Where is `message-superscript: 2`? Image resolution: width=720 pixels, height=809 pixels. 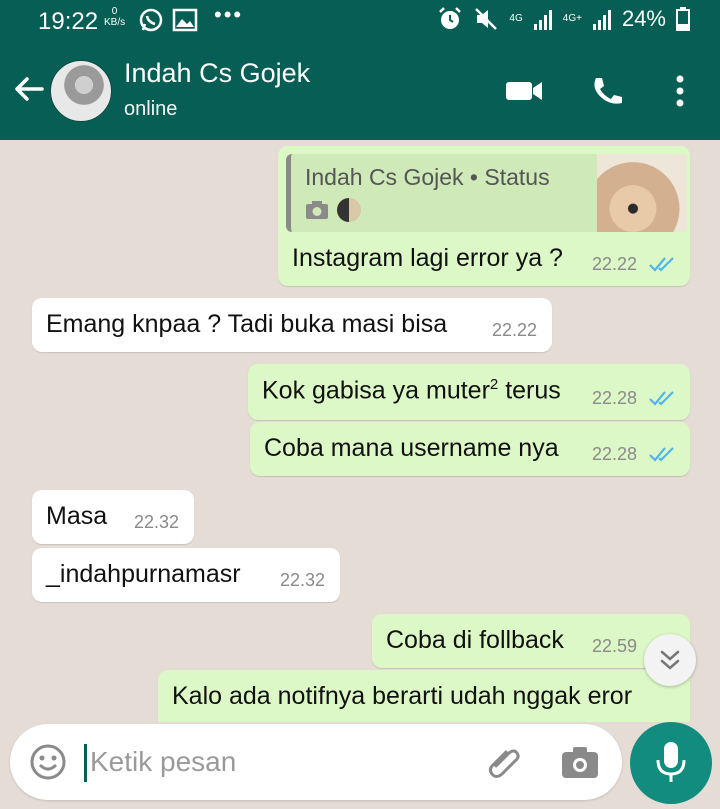 message-superscript: 2 is located at coordinates (494, 384).